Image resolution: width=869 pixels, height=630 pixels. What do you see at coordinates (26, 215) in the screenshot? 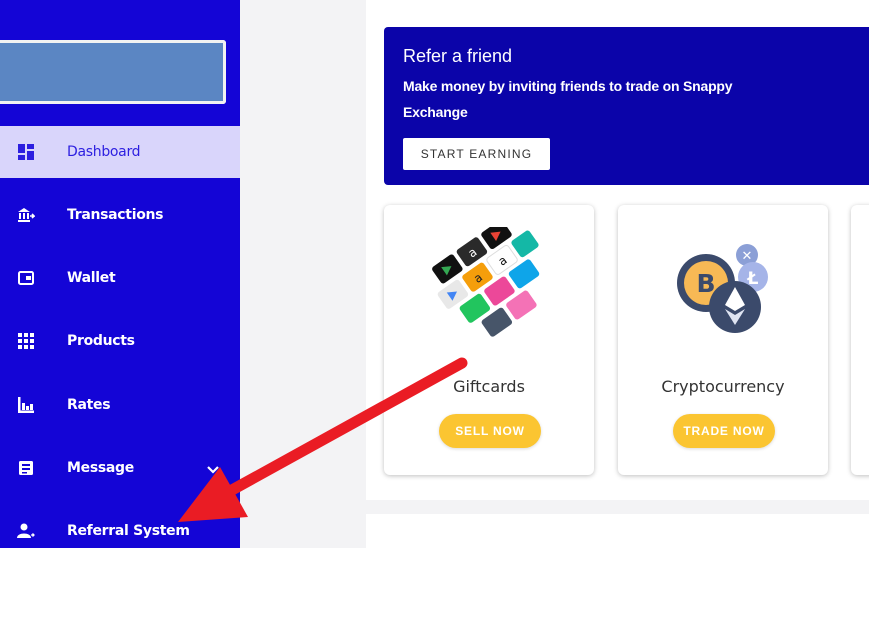
I see `bank-transfer-icon` at bounding box center [26, 215].